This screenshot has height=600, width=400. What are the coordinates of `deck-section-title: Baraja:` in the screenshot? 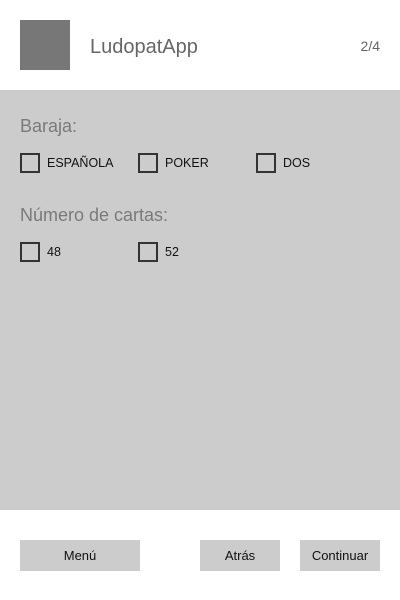 It's located at (49, 126).